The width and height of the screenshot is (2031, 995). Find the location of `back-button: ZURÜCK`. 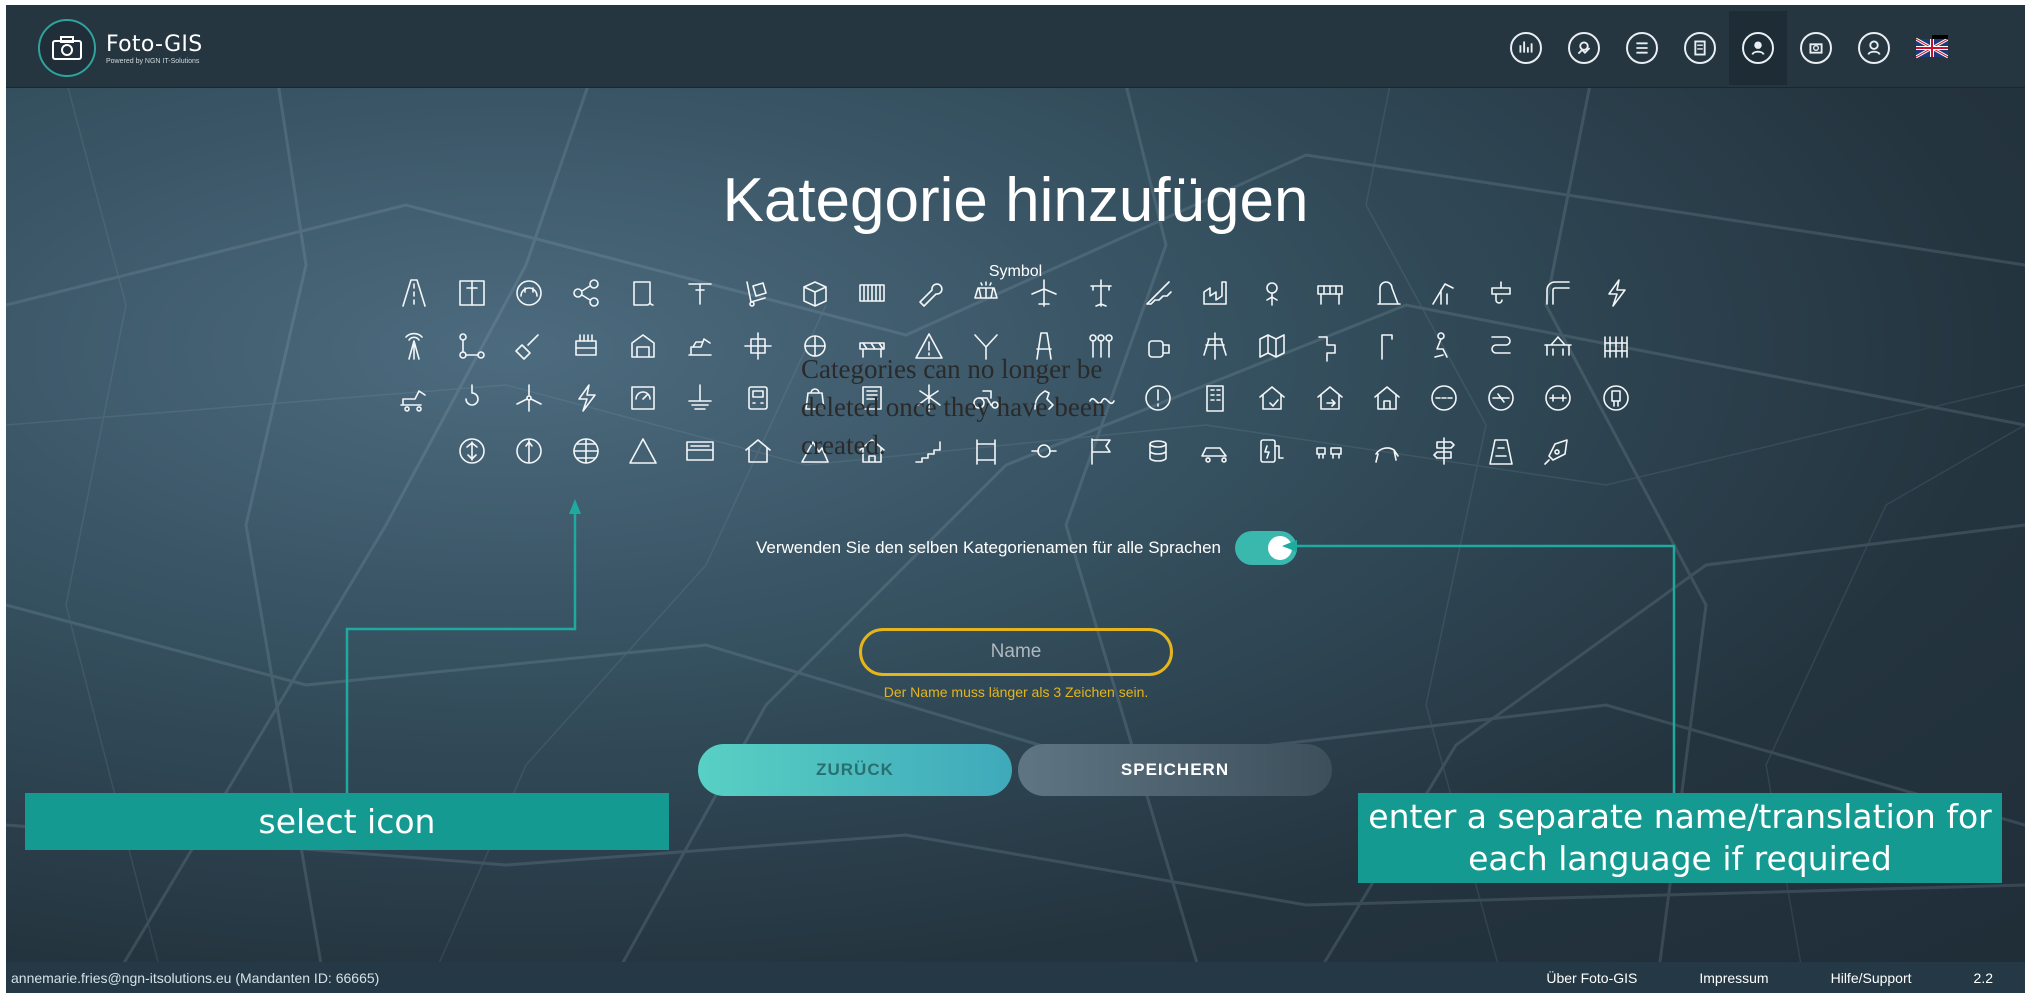

back-button: ZURÜCK is located at coordinates (855, 770).